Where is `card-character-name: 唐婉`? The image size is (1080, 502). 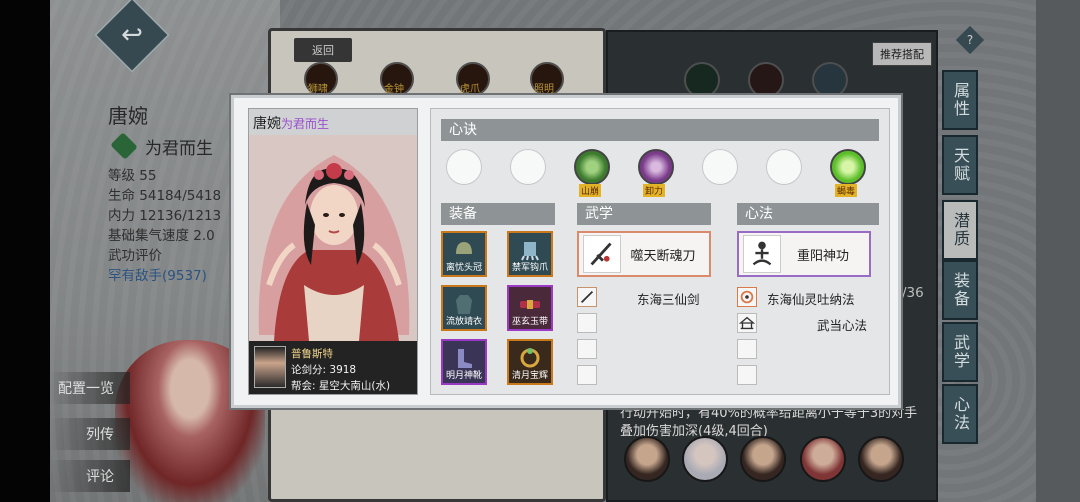 card-character-name: 唐婉 is located at coordinates (267, 124).